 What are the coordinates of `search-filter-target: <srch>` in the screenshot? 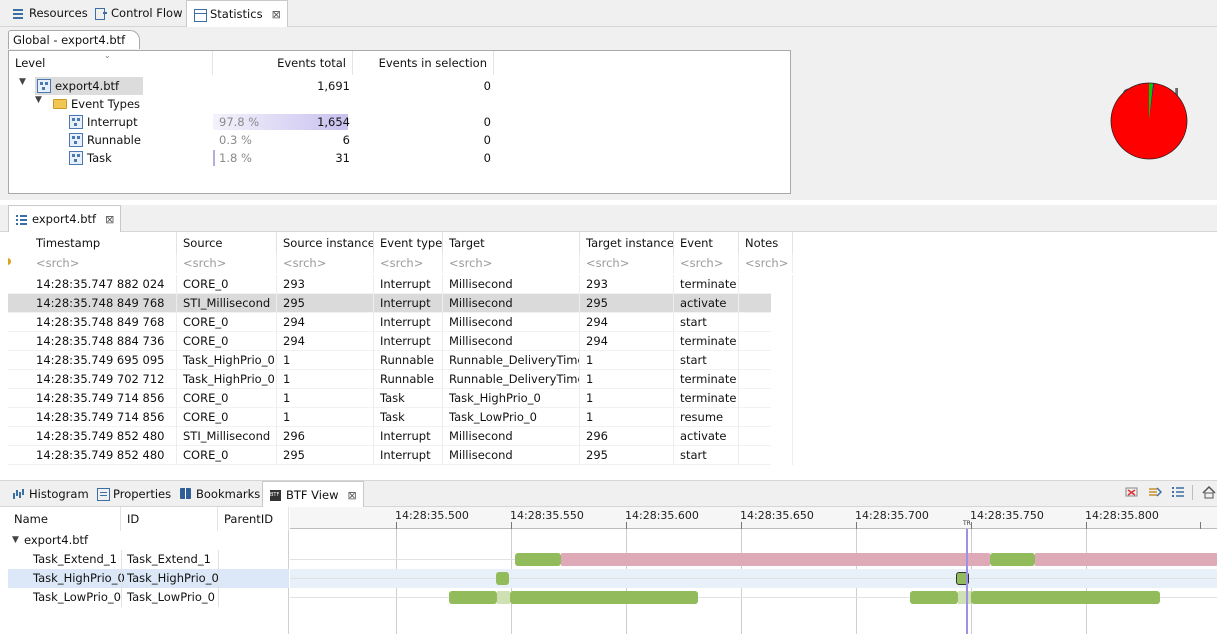 It's located at (511, 263).